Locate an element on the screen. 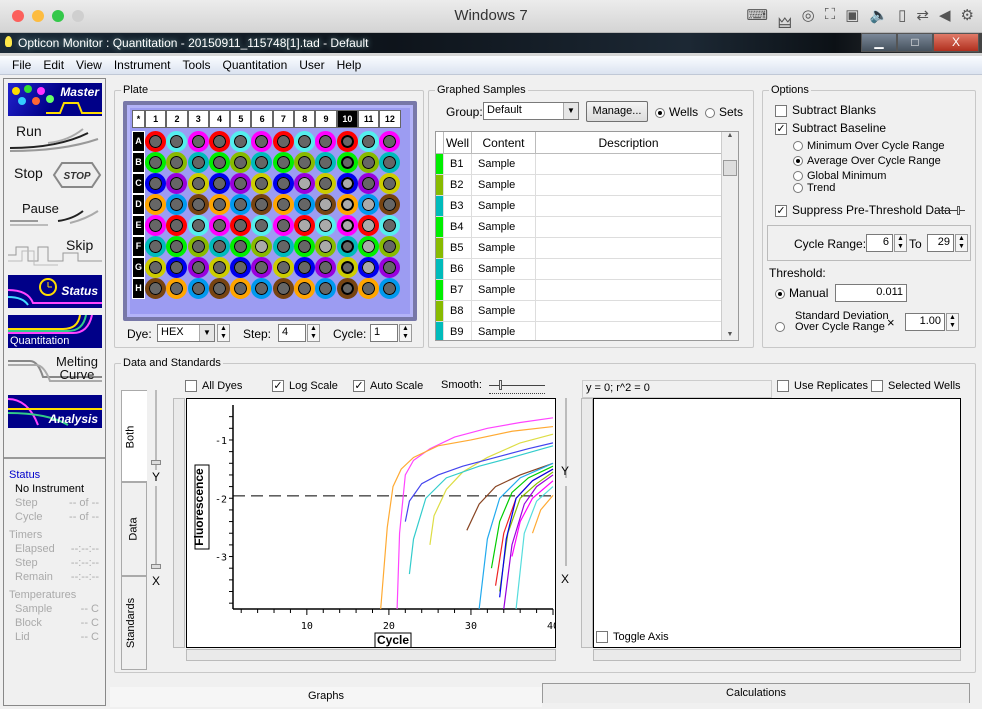  table-row: B6 Sample is located at coordinates (587, 269).